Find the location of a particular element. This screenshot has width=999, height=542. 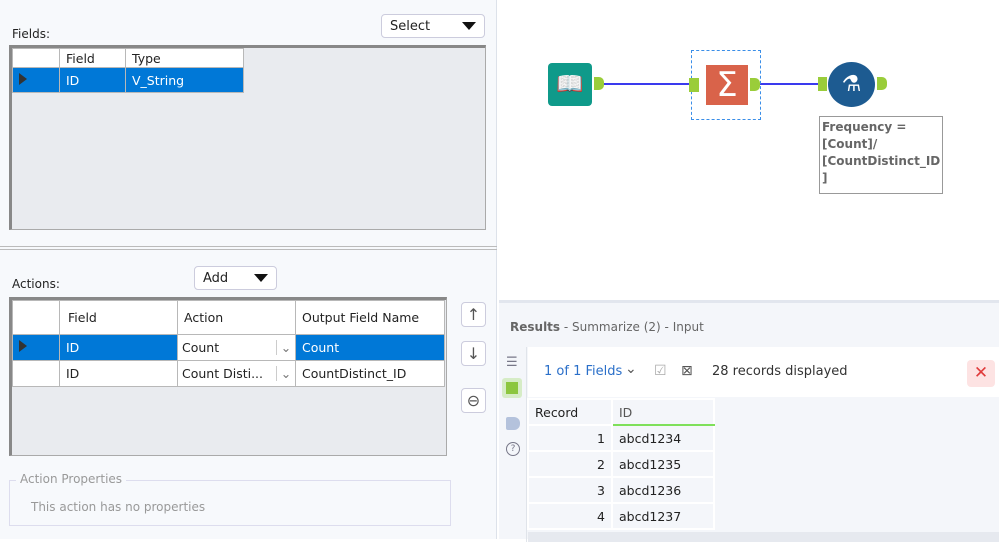

output-cell: Count is located at coordinates (370, 347).